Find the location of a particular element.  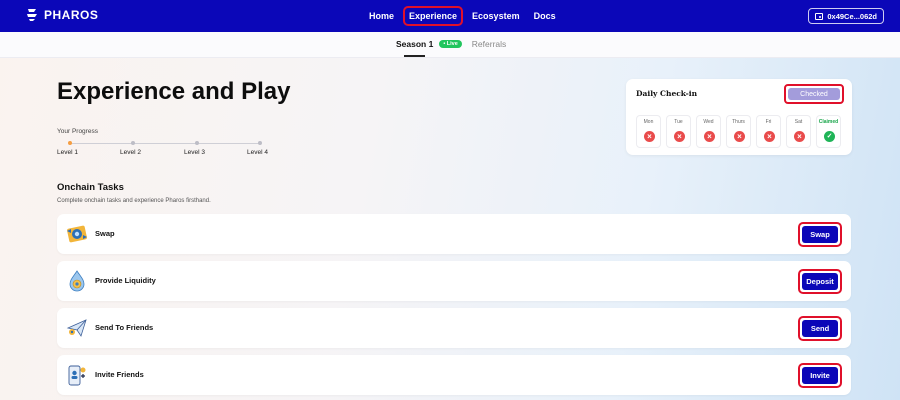

level-label: Level 2 is located at coordinates (130, 152).